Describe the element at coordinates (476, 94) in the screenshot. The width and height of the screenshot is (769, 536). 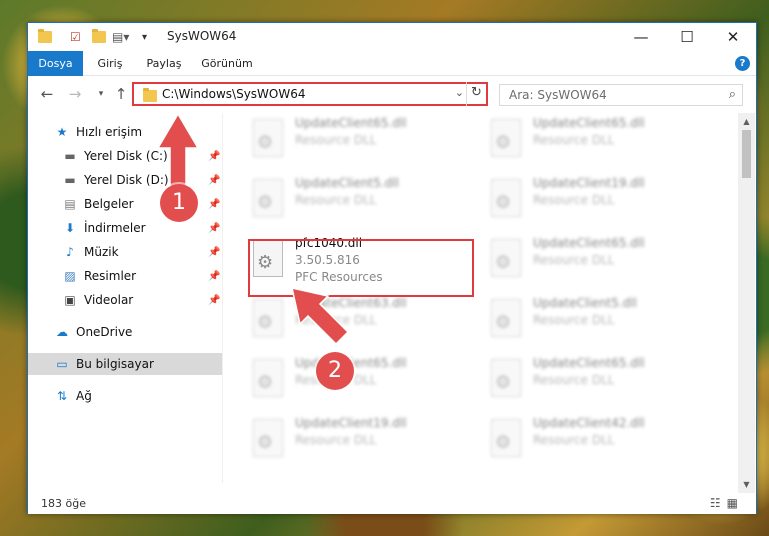
I see `refresh-icon: ↻` at that location.